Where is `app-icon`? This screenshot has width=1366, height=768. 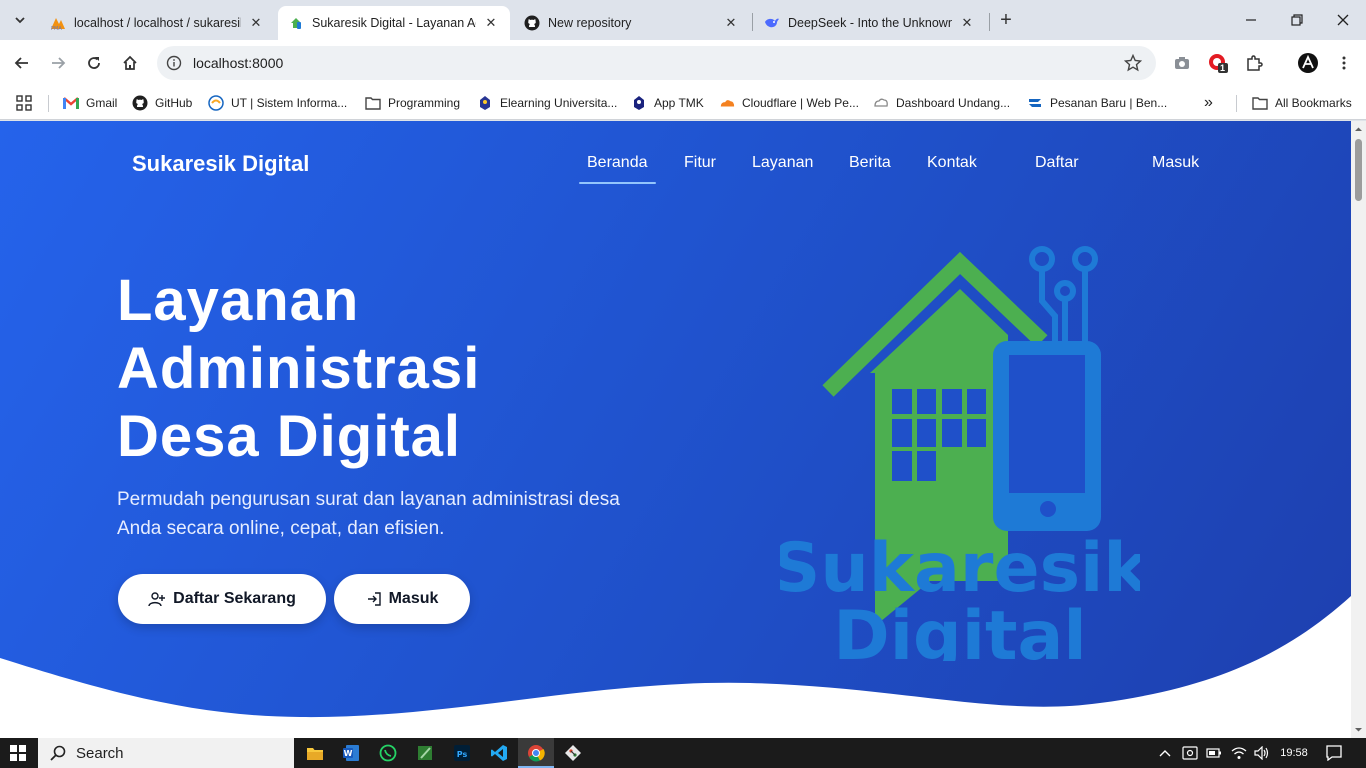
app-icon is located at coordinates (639, 103).